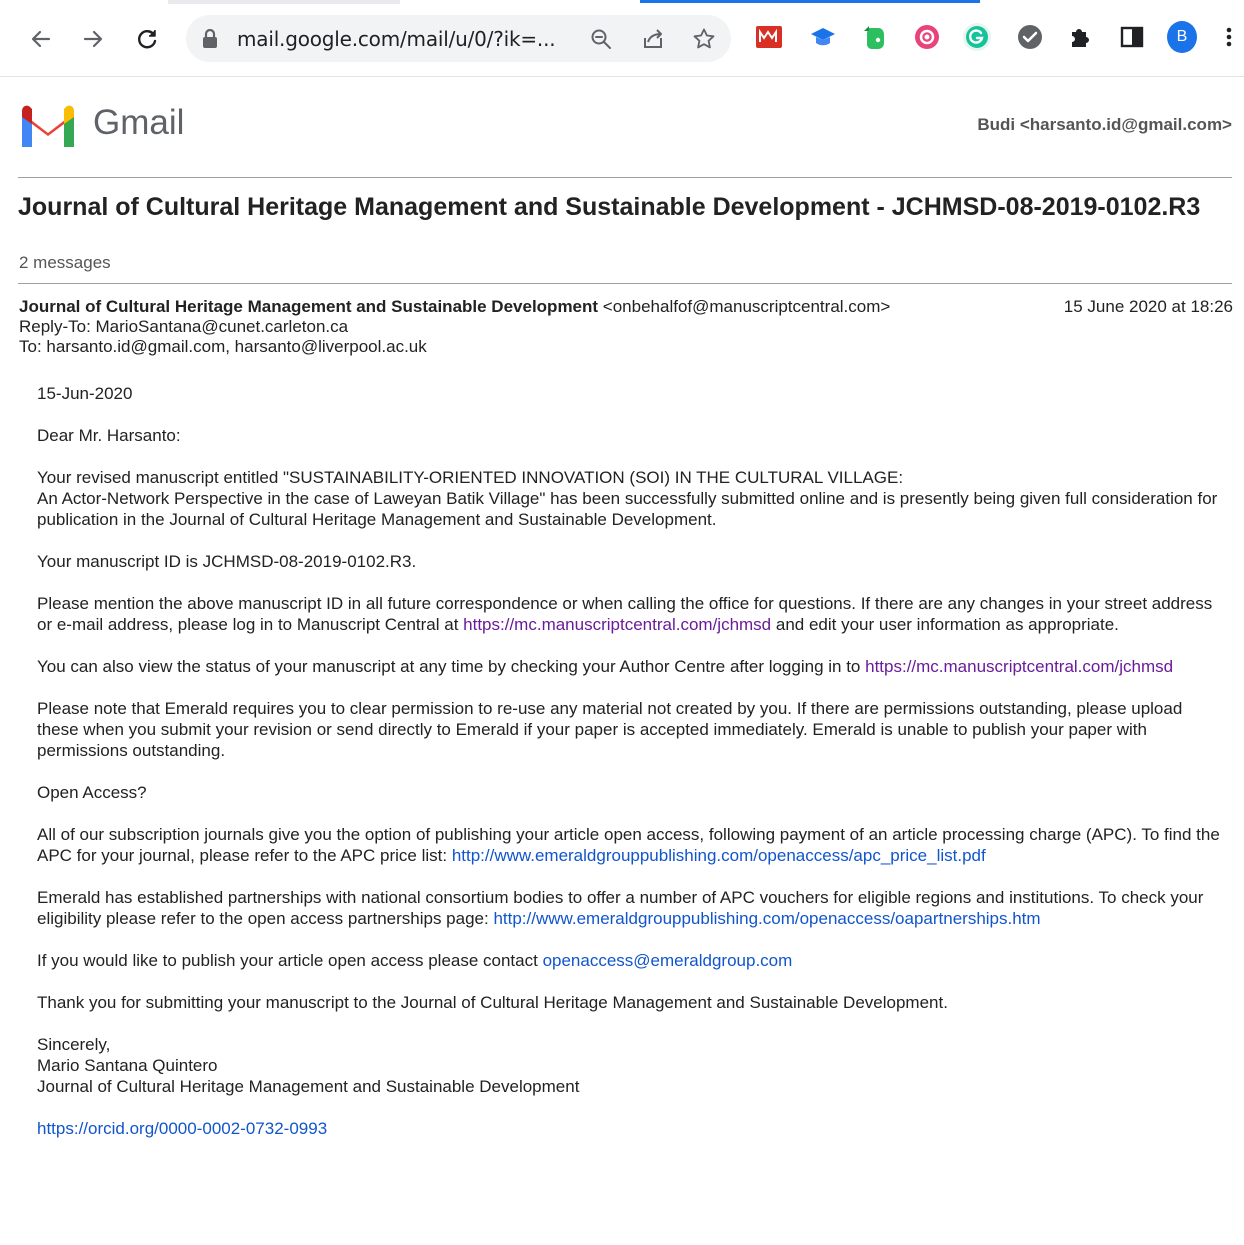  What do you see at coordinates (127, 1065) in the screenshot?
I see `sig-name: Mario Santana Quintero` at bounding box center [127, 1065].